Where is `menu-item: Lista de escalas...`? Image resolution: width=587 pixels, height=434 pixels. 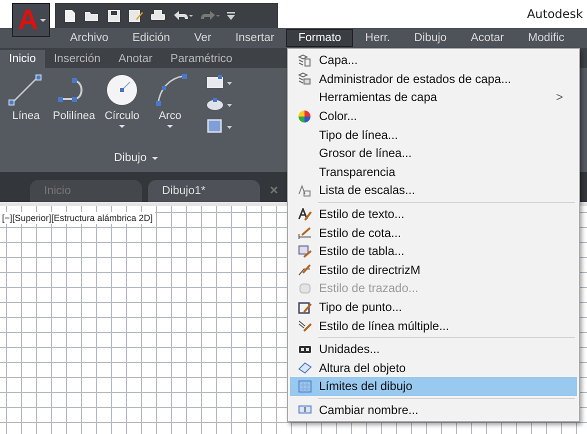
menu-item: Lista de escalas... is located at coordinates (433, 190).